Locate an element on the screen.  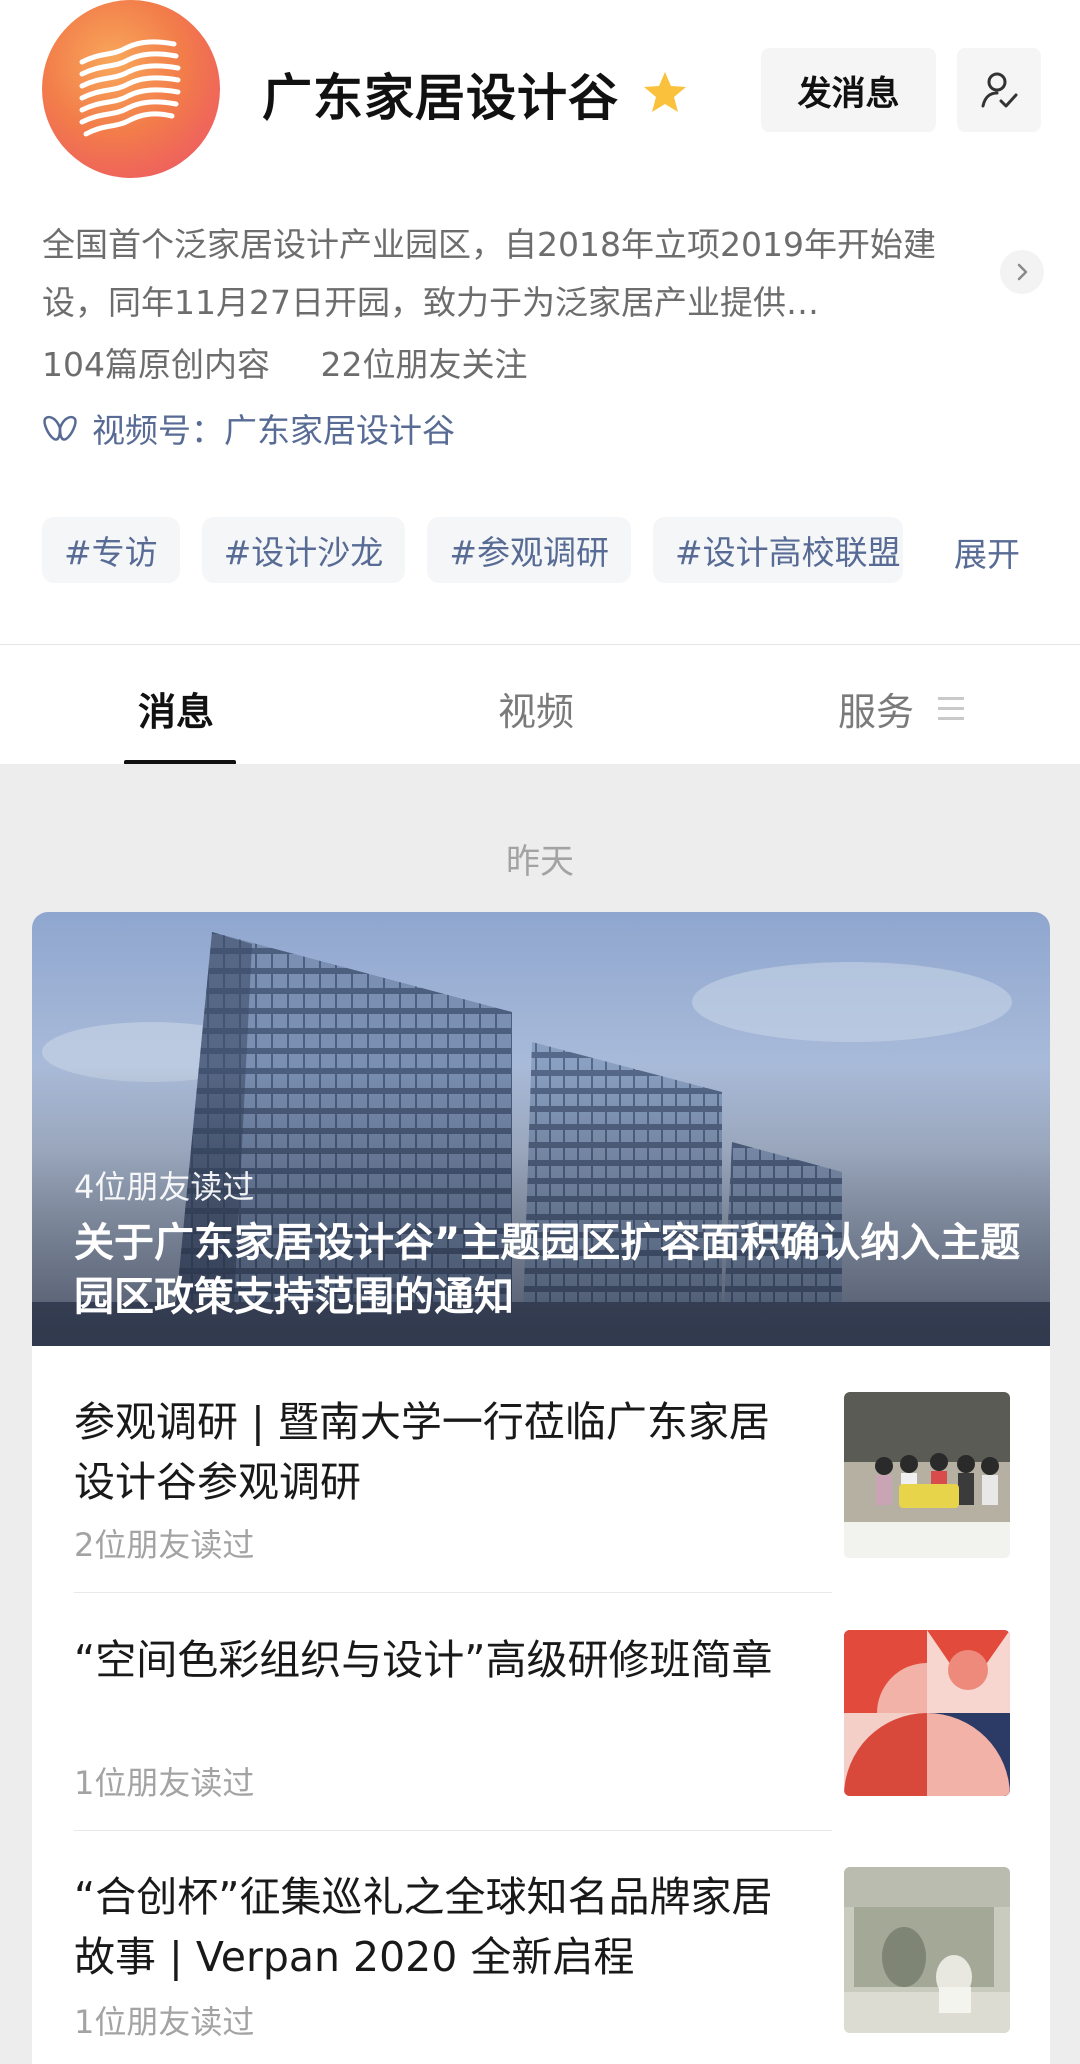
hero-read-by: 4位朋友读过 is located at coordinates (164, 1187).